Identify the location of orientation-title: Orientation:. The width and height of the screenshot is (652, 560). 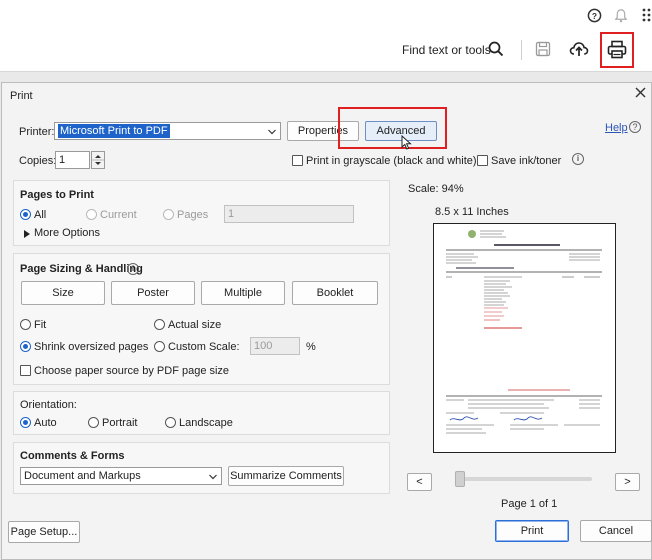
(48, 405).